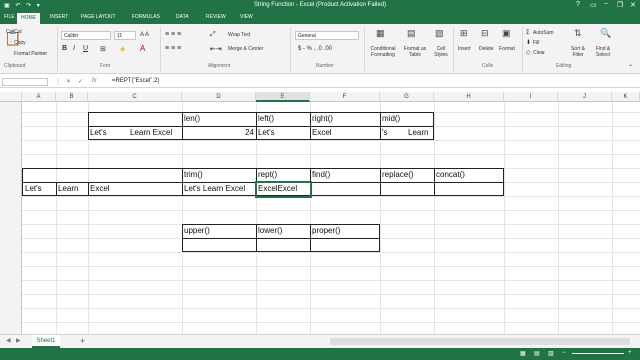 The width and height of the screenshot is (640, 360). Describe the element at coordinates (125, 35) in the screenshot. I see `font-size-select: 11` at that location.